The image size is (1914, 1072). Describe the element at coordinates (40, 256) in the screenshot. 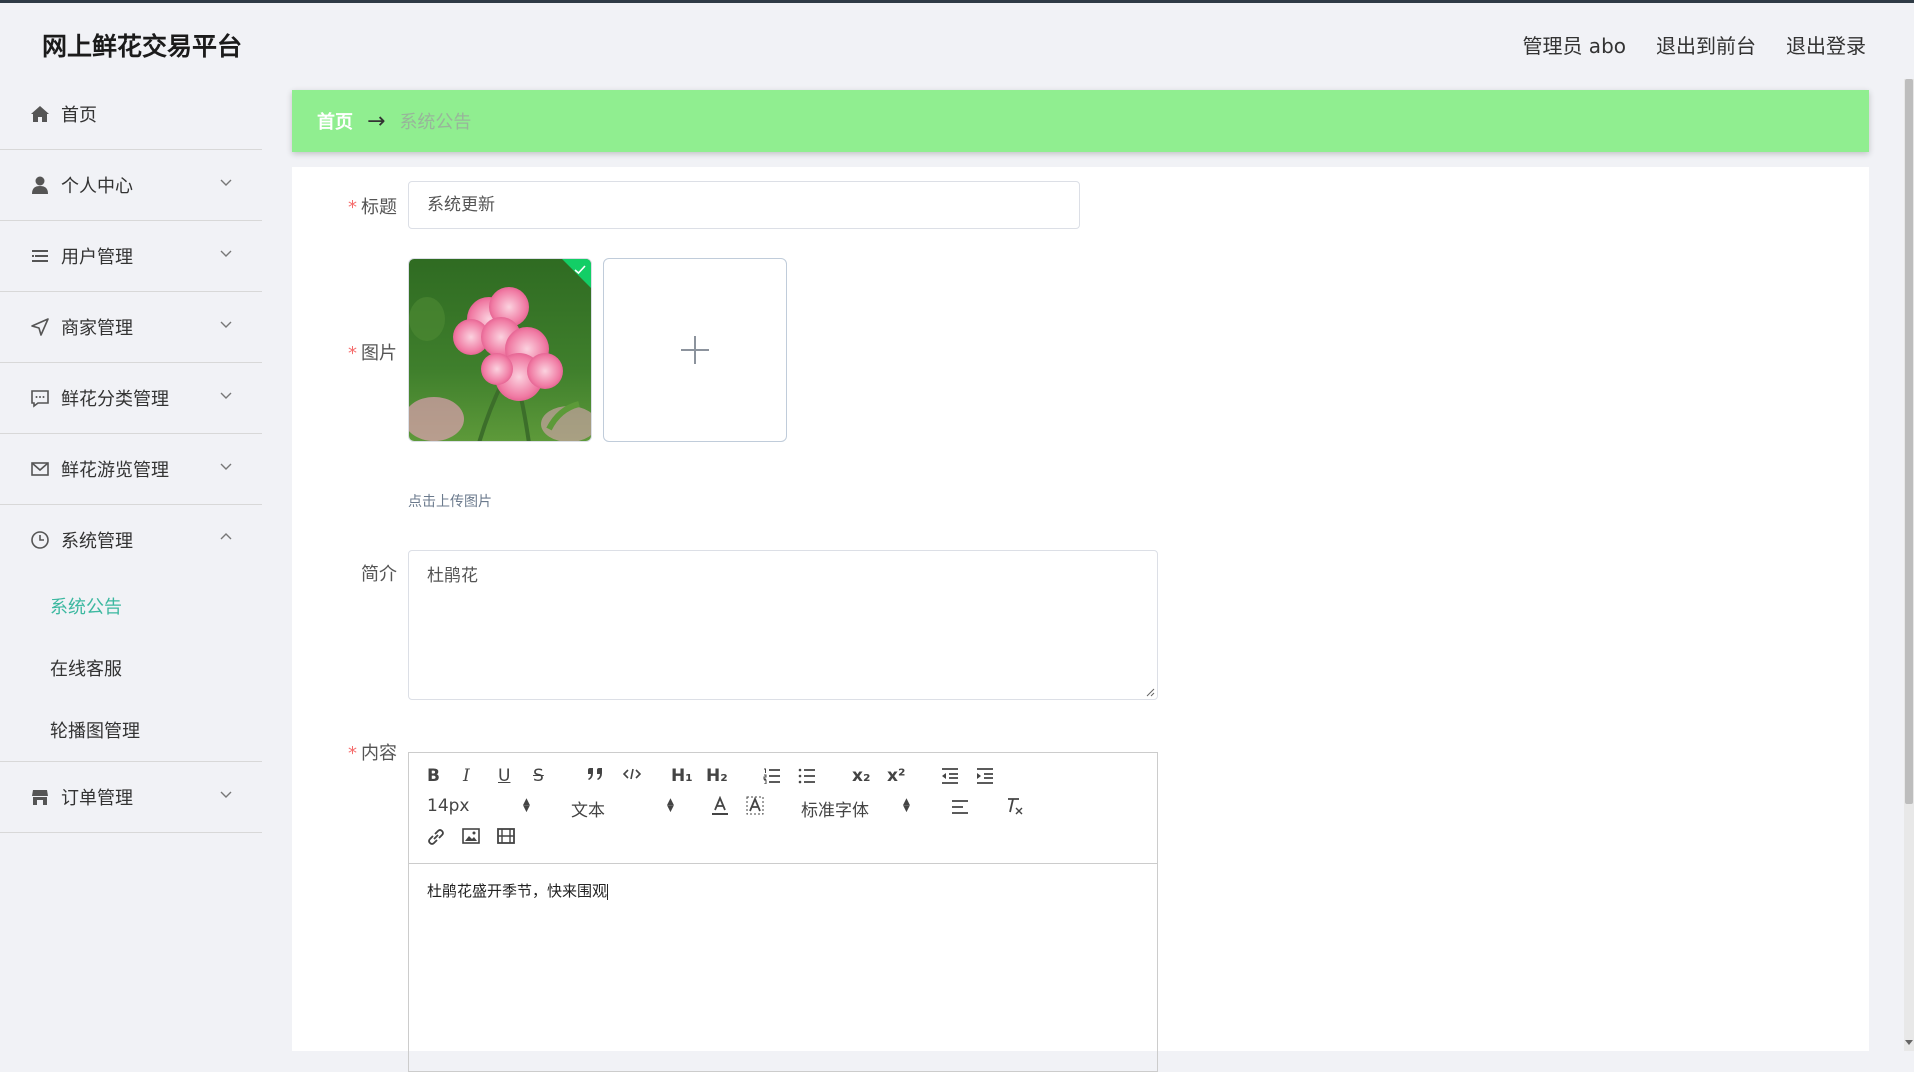

I see `list-icon` at that location.